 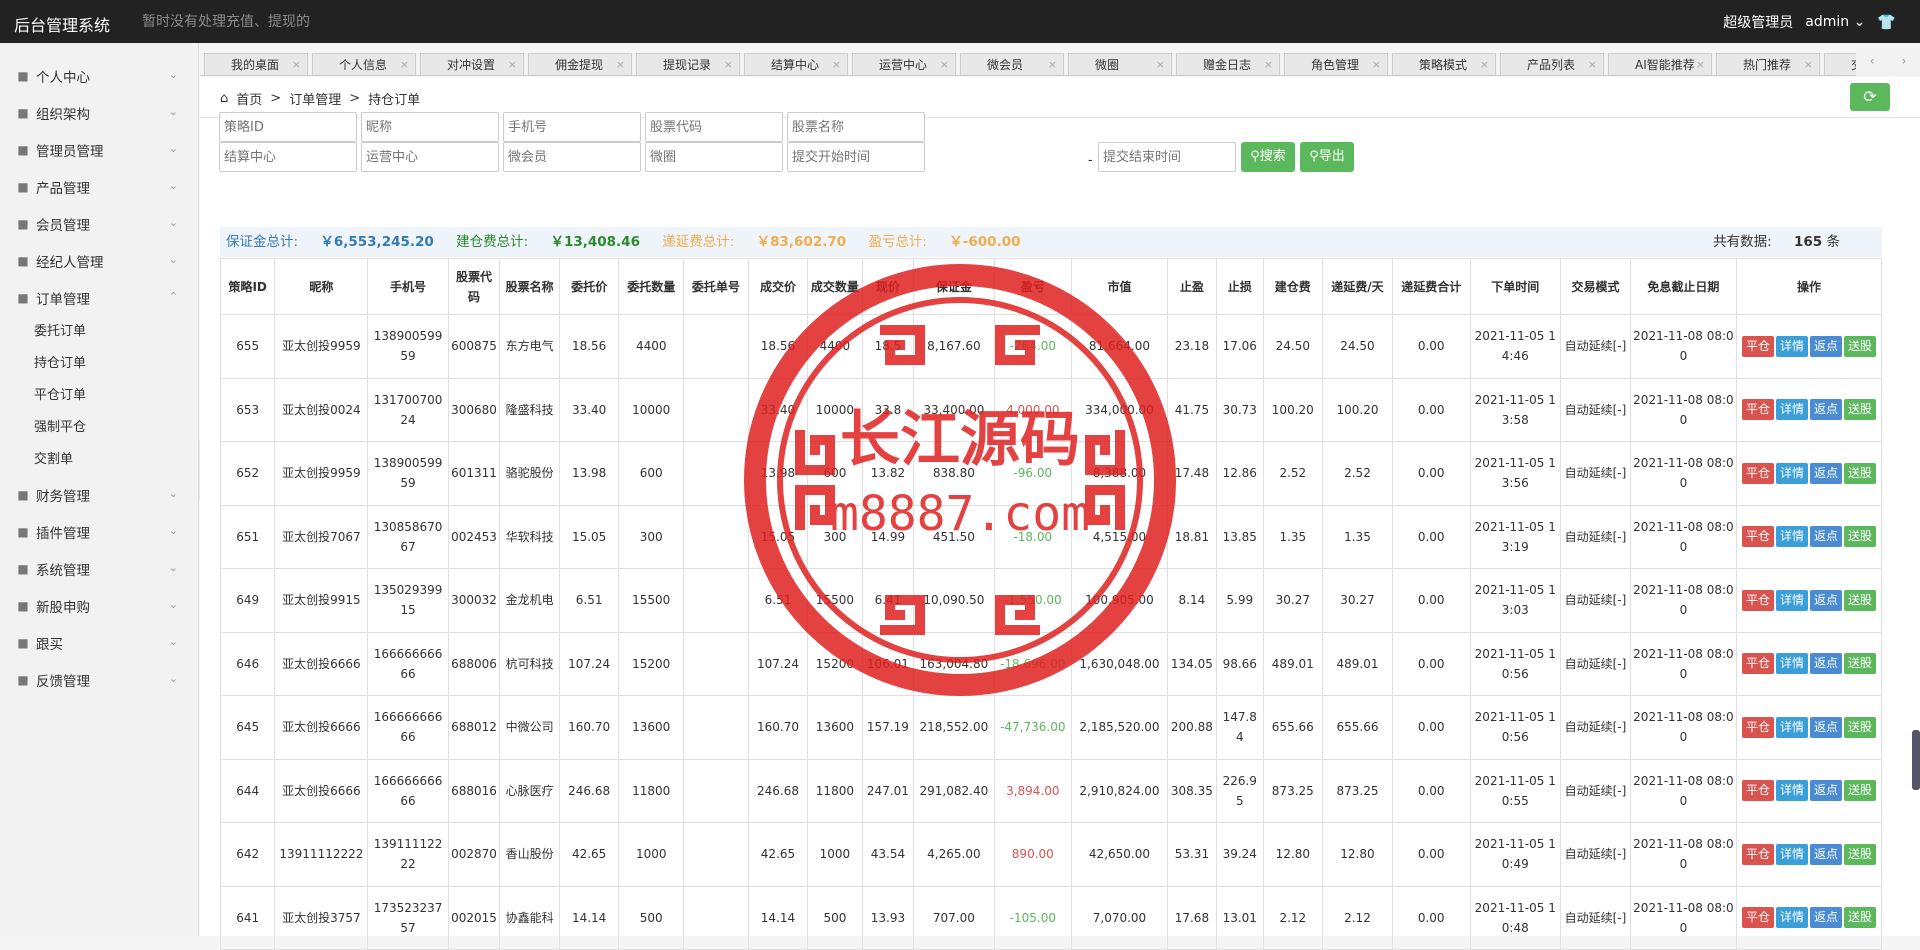 I want to click on sidebar-item: ■ 会员管理 ⌄, so click(x=99, y=223).